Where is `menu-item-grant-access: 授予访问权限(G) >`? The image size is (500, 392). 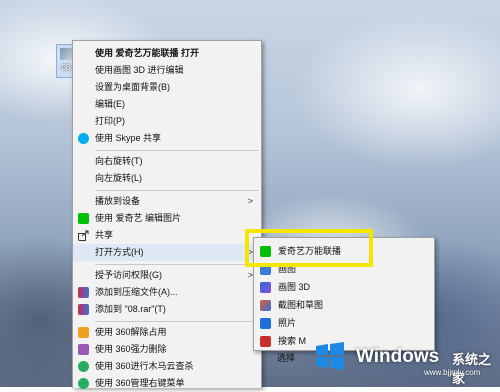 menu-item-grant-access: 授予访问权限(G) > is located at coordinates (167, 275).